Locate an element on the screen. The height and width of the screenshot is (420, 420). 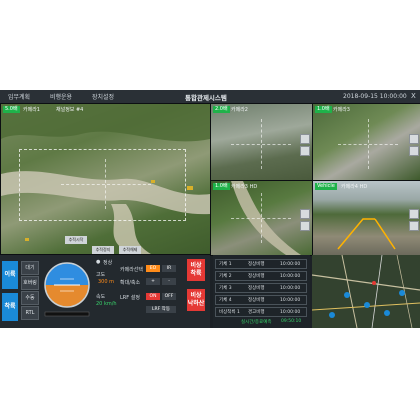
track-start-button: 추적시작 is located at coordinates (76, 240).